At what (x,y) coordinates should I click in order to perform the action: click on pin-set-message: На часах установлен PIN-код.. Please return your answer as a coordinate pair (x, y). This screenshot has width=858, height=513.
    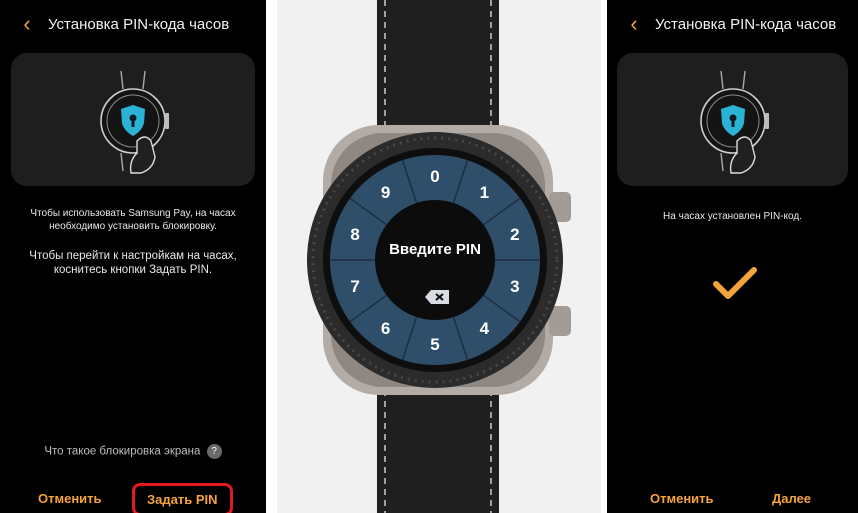
    Looking at the image, I should click on (732, 216).